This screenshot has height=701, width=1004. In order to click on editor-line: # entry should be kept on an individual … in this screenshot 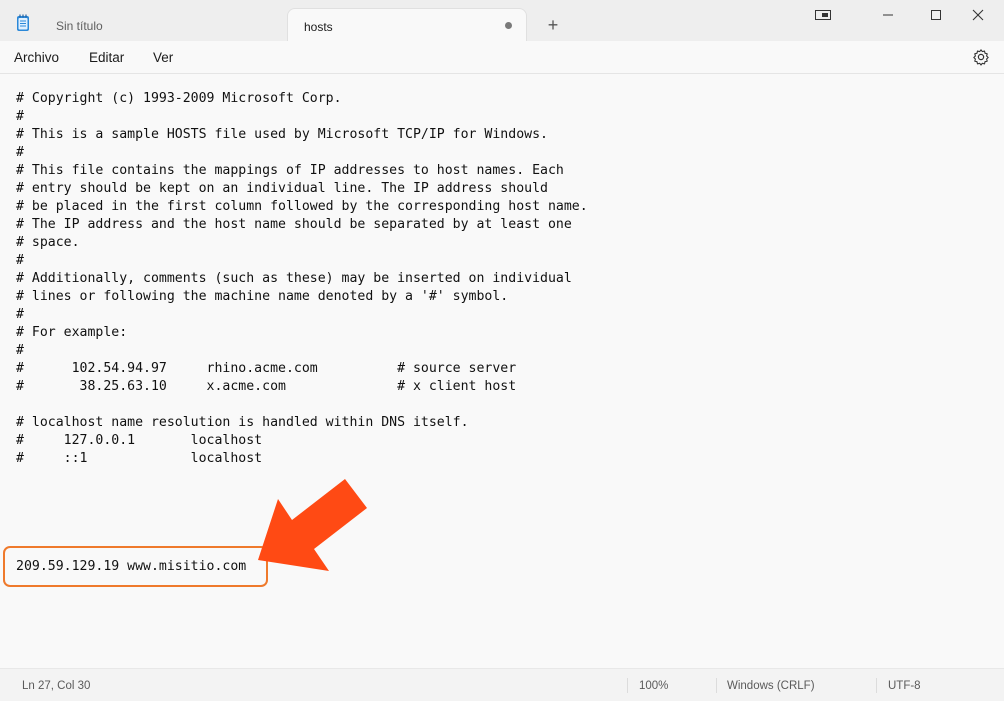, I will do `click(282, 188)`.